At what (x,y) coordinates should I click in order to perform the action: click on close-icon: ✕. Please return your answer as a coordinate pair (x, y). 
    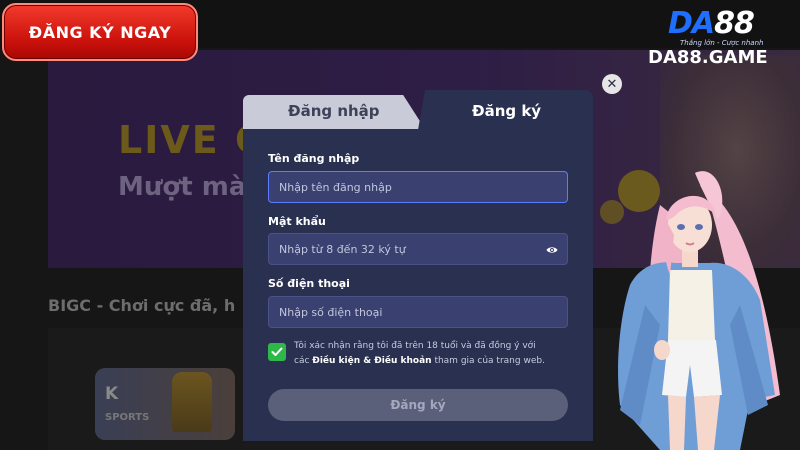
    Looking at the image, I should click on (612, 84).